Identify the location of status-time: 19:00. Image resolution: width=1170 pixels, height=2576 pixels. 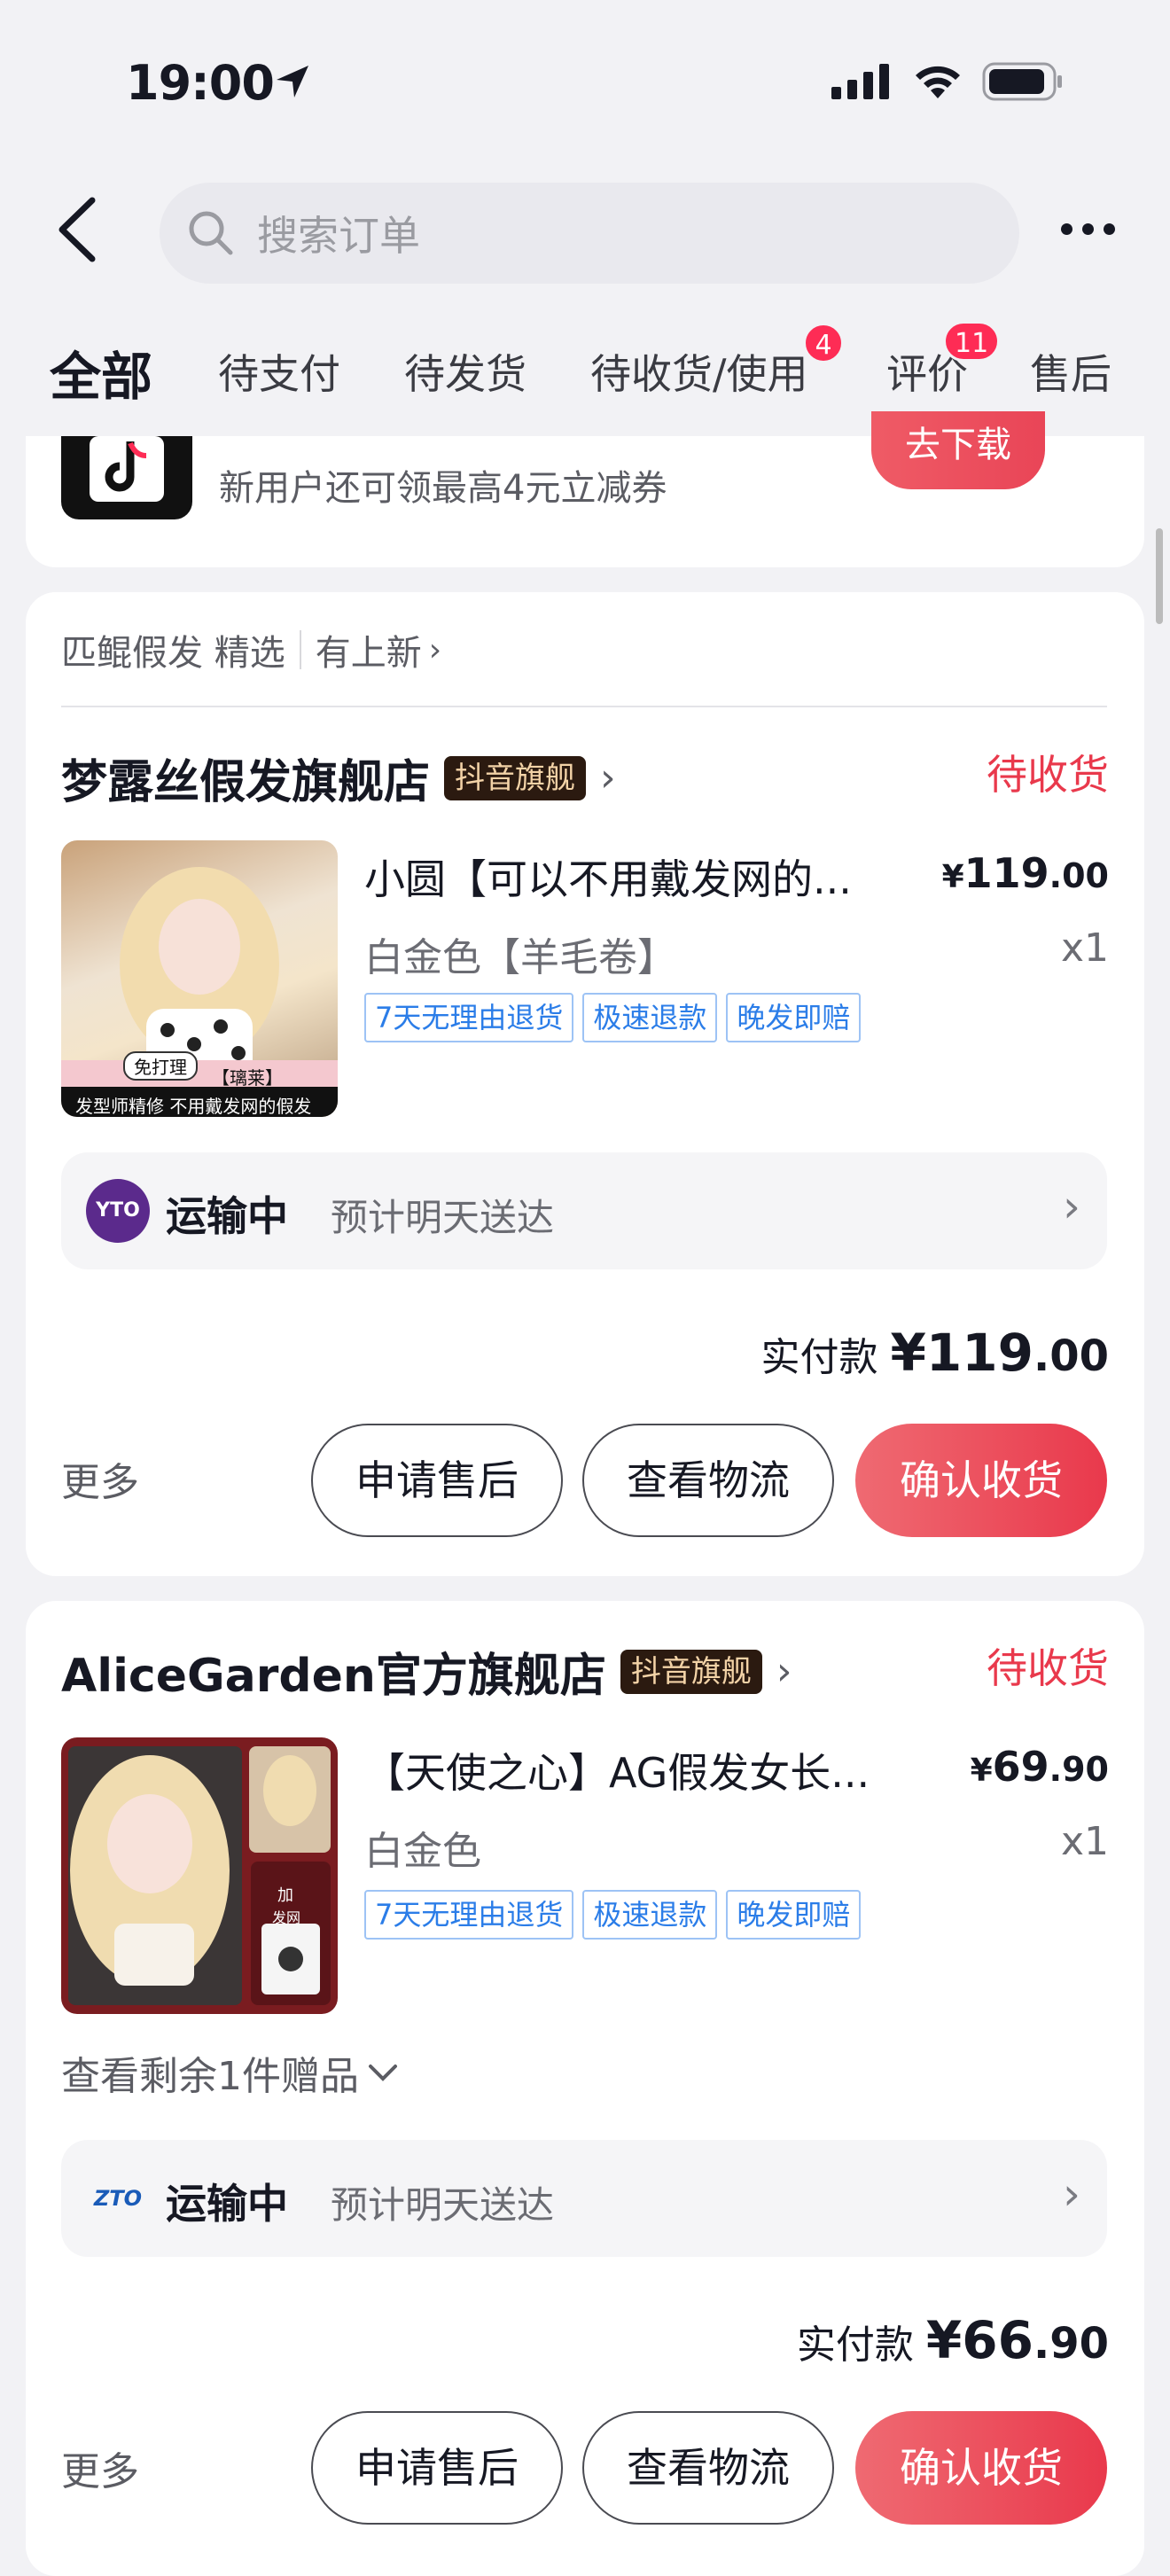
(200, 83).